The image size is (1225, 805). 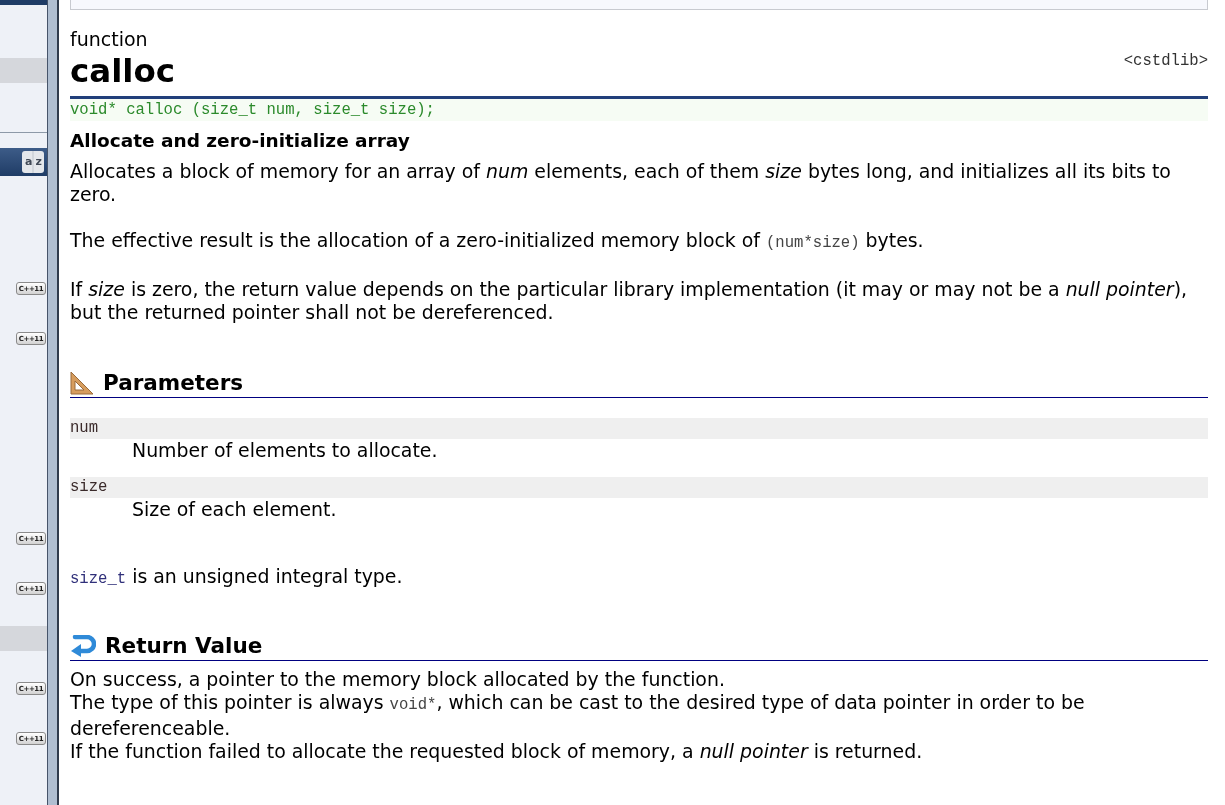 I want to click on type-link: size_t, so click(x=98, y=579).